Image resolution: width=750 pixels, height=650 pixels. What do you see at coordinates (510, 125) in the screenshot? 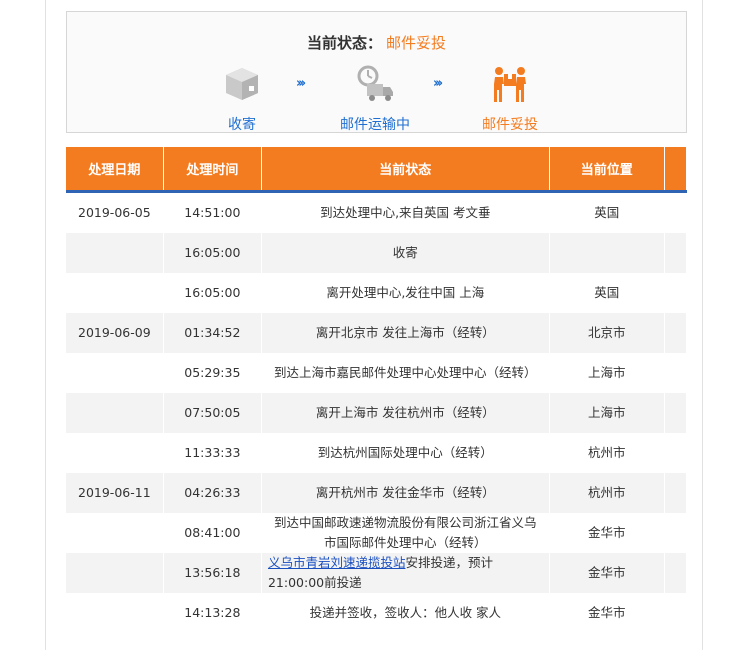
I see `step-label: 邮件妥投` at bounding box center [510, 125].